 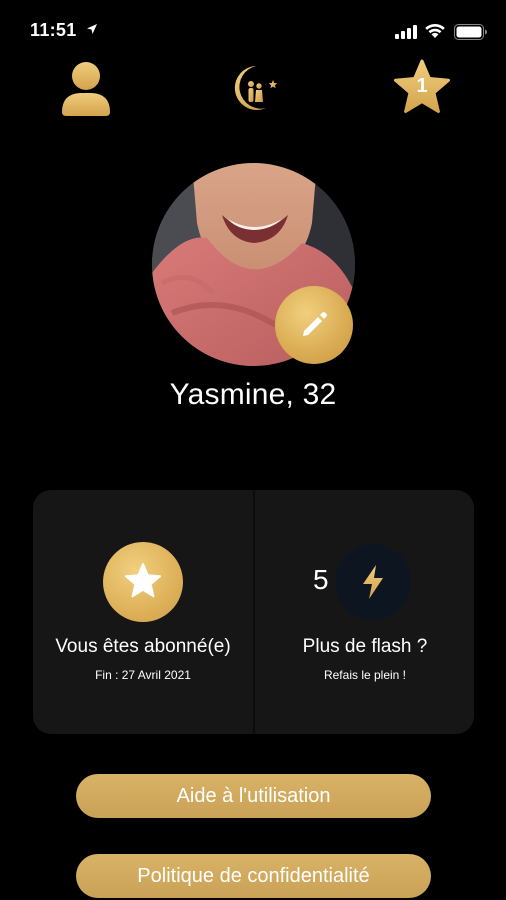 What do you see at coordinates (365, 646) in the screenshot?
I see `flash-title: Plus de flash ?` at bounding box center [365, 646].